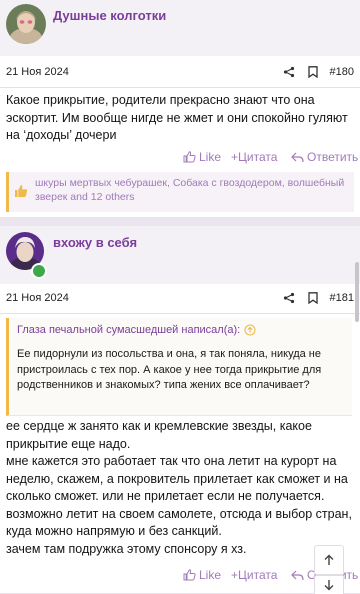  Describe the element at coordinates (180, 255) in the screenshot. I see `author-bar: вхожу в себя` at that location.